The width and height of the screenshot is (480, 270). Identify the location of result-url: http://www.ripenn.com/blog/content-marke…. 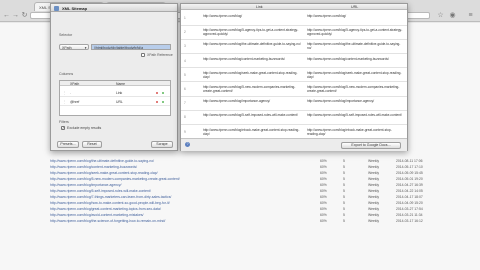
(355, 59).